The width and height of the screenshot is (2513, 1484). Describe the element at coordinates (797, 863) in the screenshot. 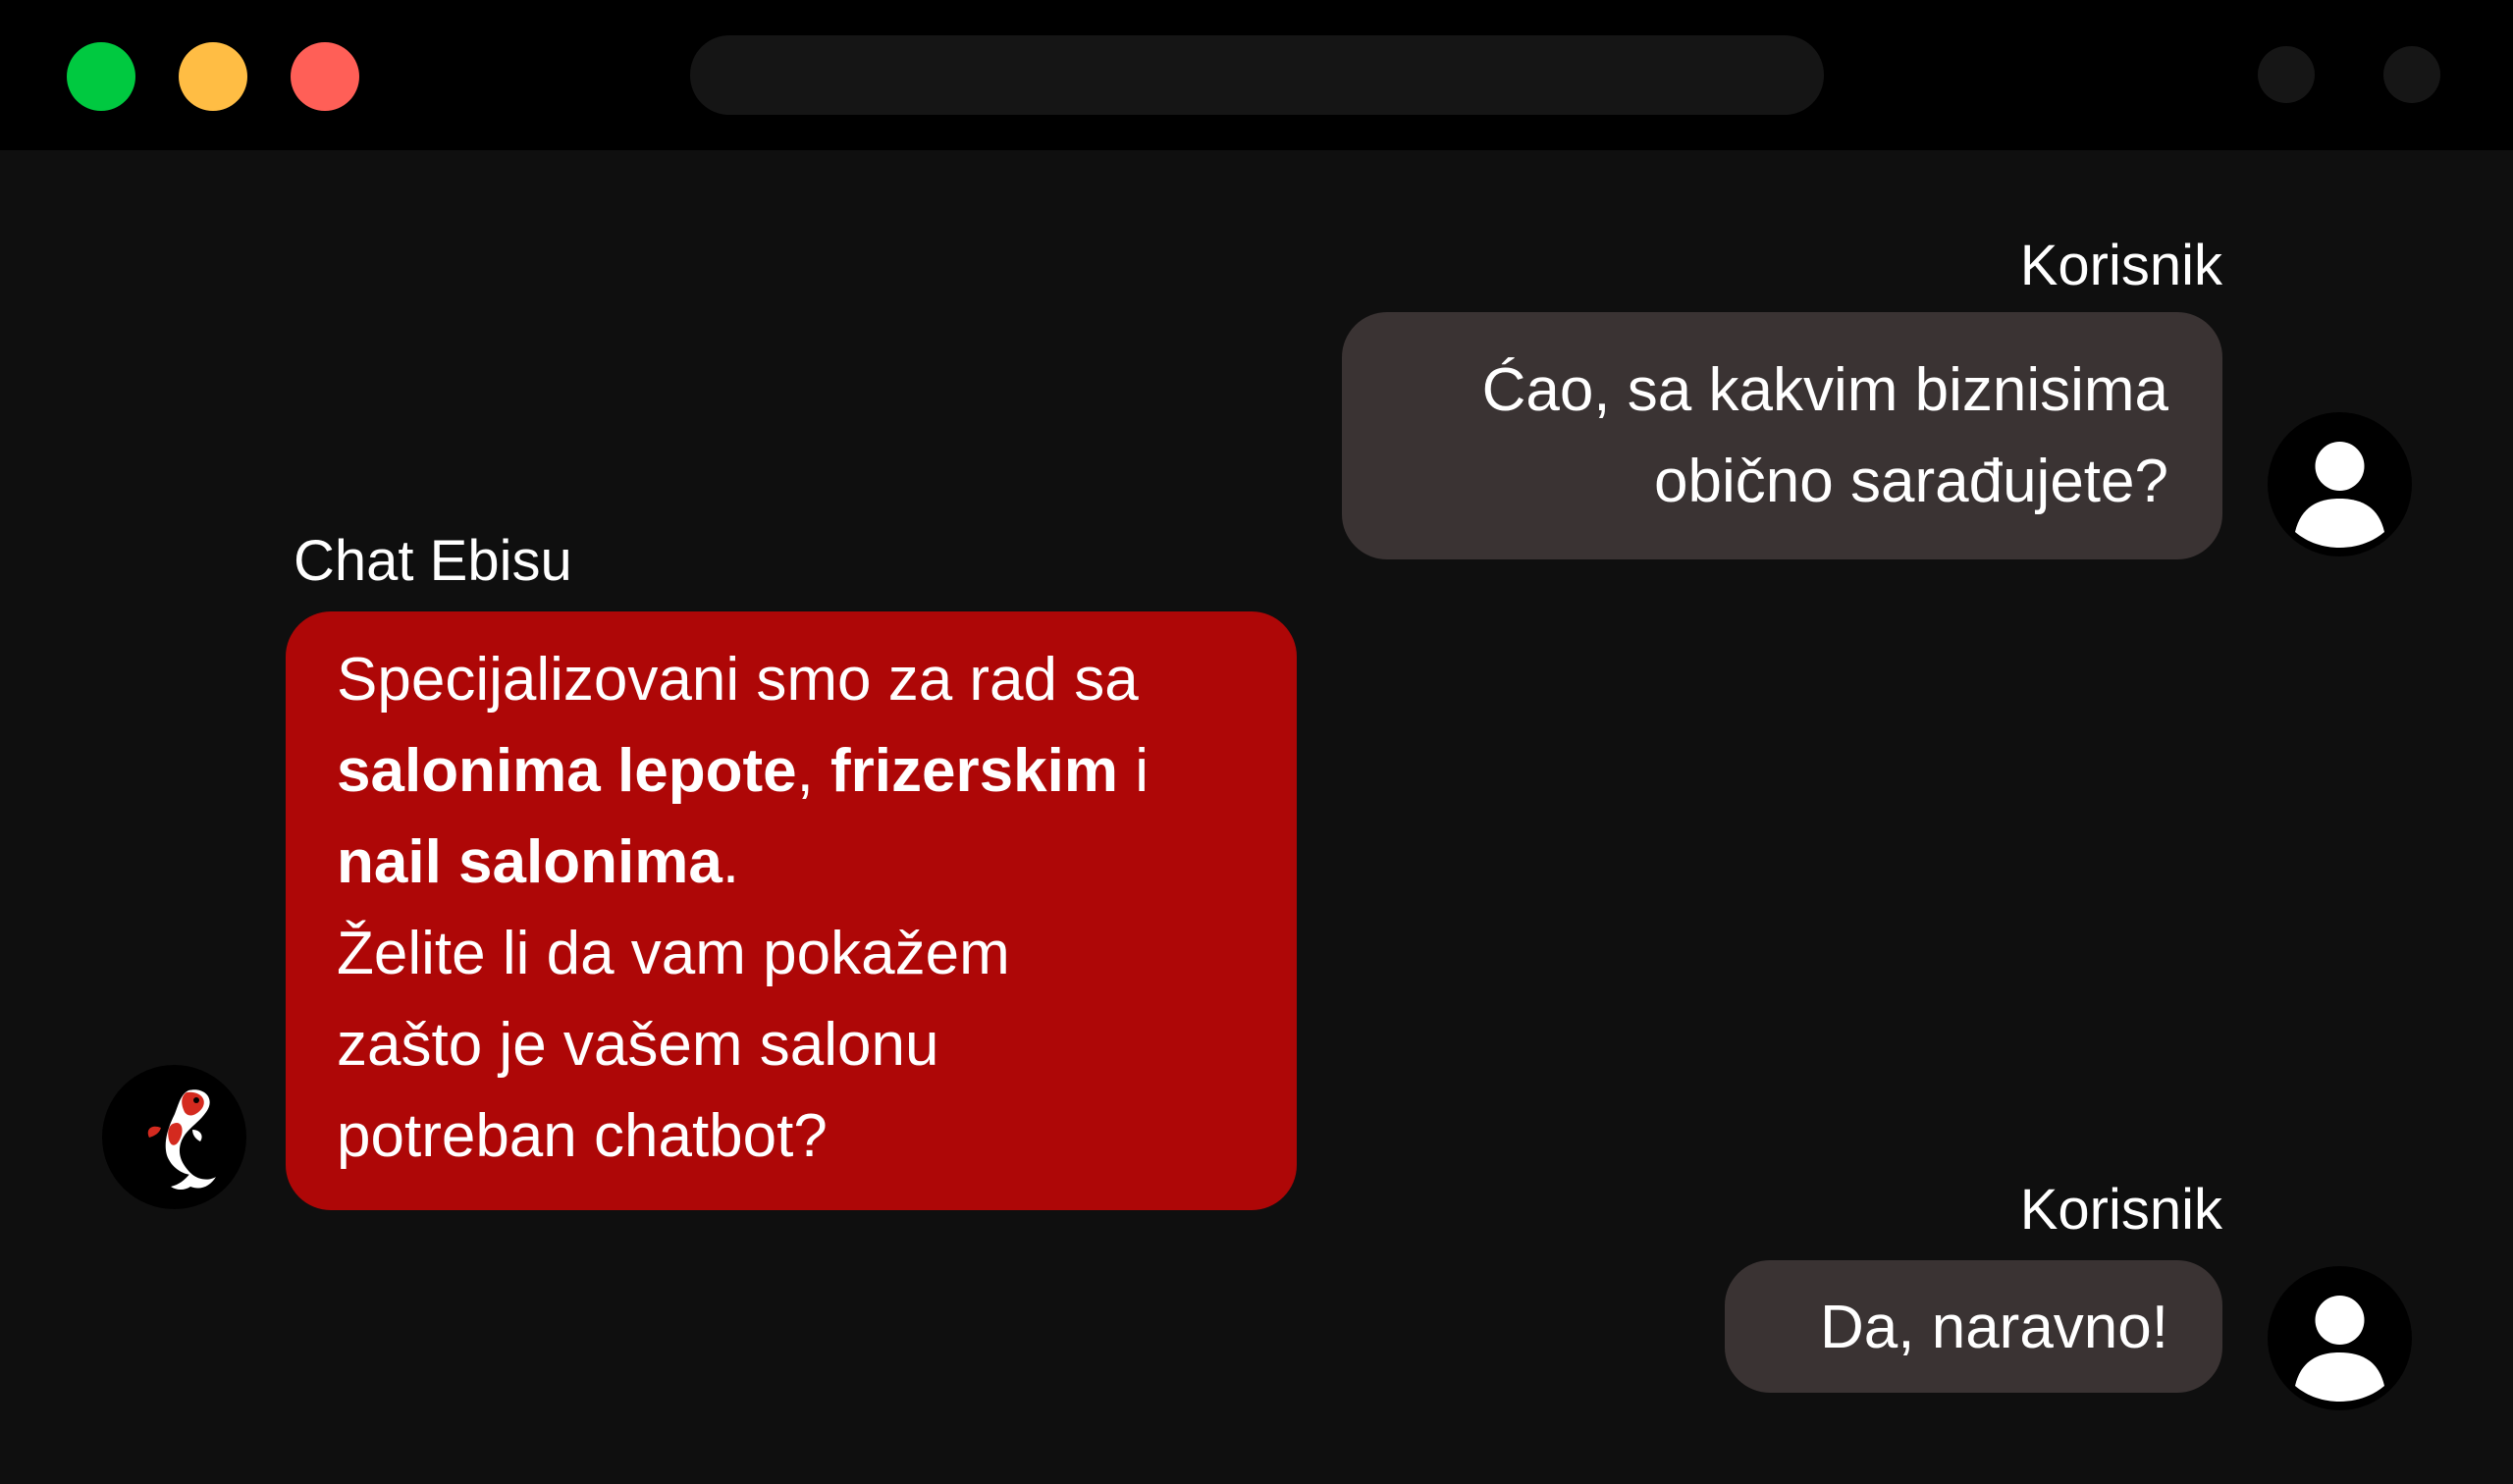

I see `message-text-line: nail salonima.` at that location.